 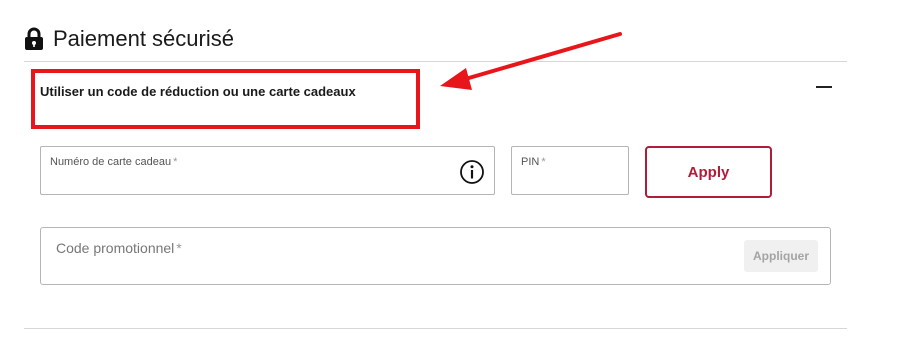 What do you see at coordinates (435, 256) in the screenshot?
I see `promo-code-field: Code promotionnel *` at bounding box center [435, 256].